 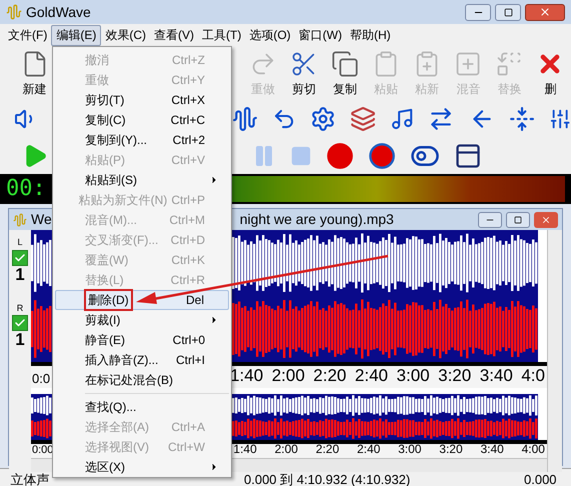 I want to click on layers-icon, so click(x=363, y=119).